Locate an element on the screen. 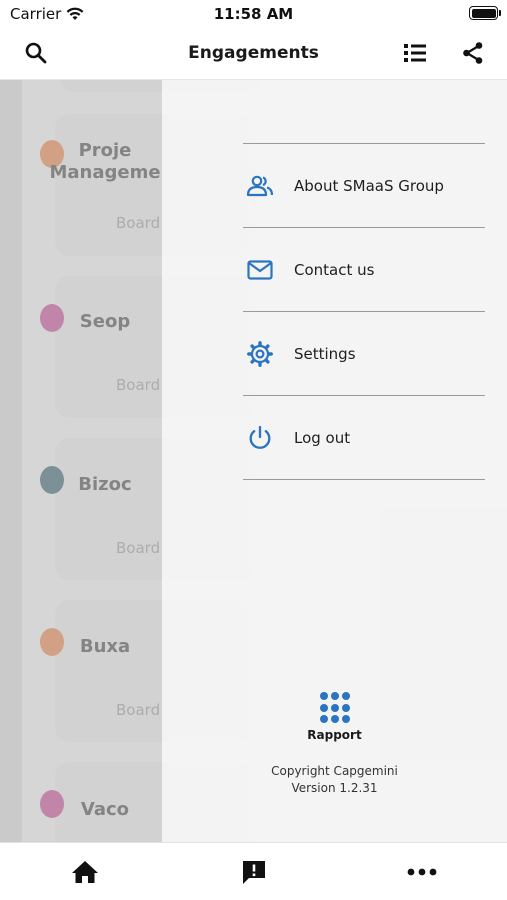 The width and height of the screenshot is (507, 900). menu-item-label: About SMaaS Group is located at coordinates (369, 185).